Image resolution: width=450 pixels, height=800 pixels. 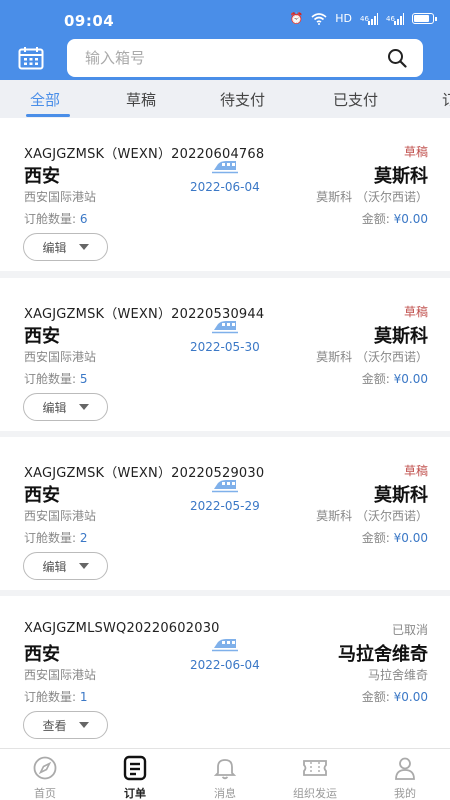 I want to click on booking-quantity-value: 2, so click(x=83, y=538).